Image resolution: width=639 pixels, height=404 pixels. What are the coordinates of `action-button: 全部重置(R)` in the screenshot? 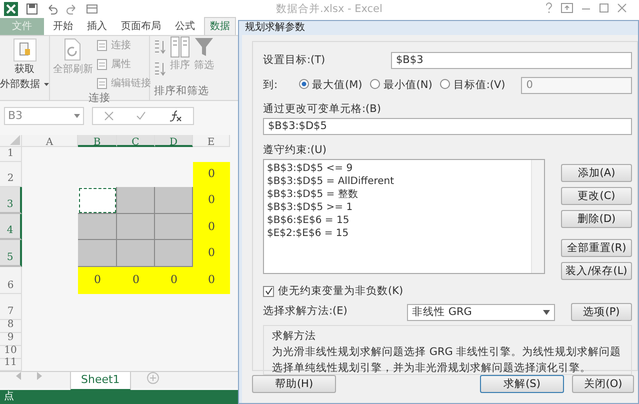 It's located at (596, 247).